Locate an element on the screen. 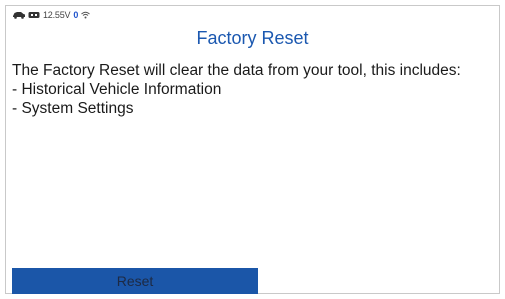 This screenshot has height=299, width=505. obd-connection-icon is located at coordinates (34, 15).